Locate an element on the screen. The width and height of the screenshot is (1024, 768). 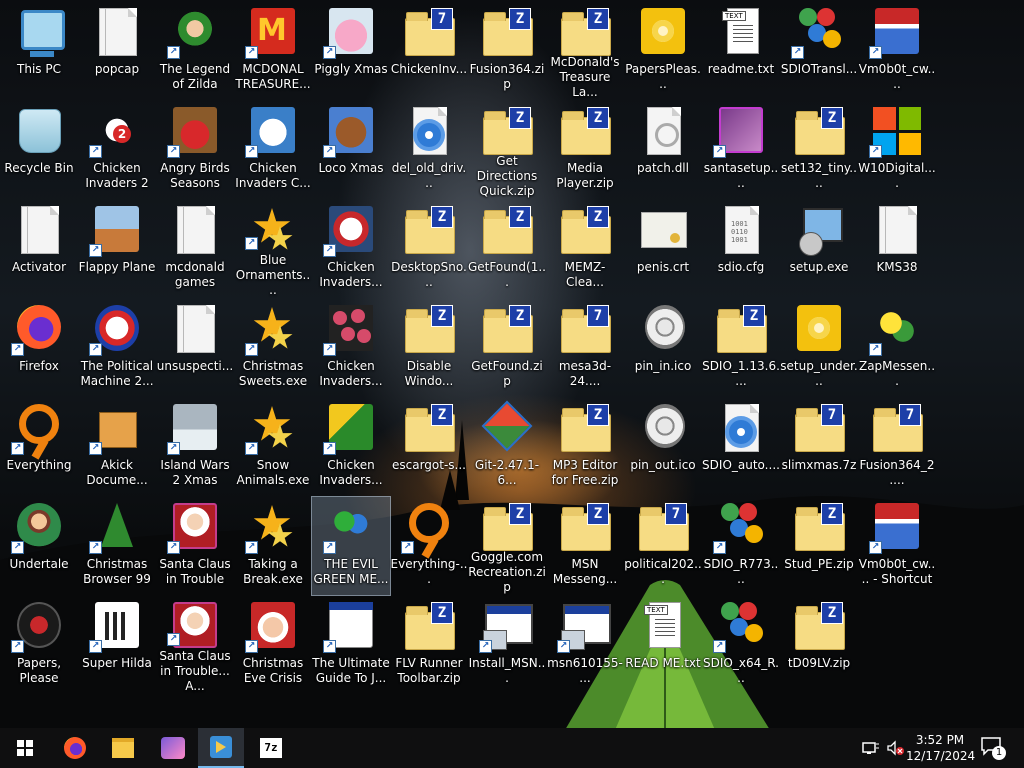
desktop-icon-papers-please: ↗ Papers, Please is located at coordinates (39, 645).